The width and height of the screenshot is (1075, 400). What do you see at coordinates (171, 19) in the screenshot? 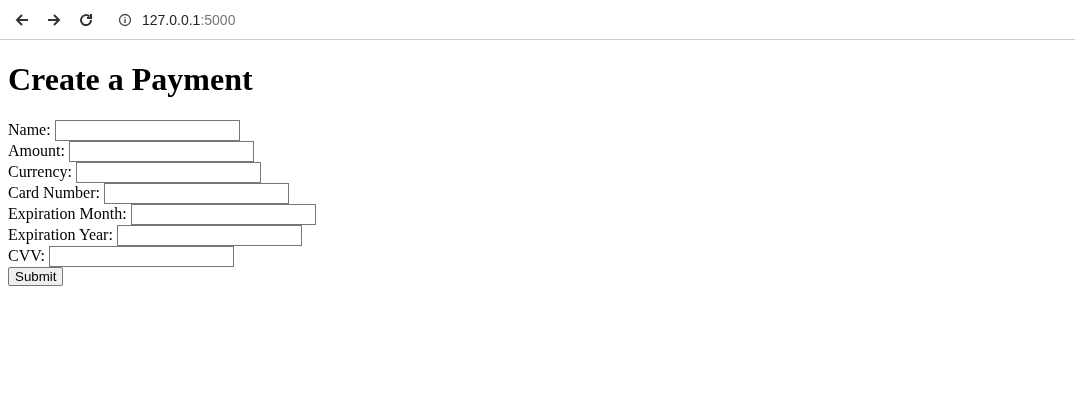
I see `url-host: 127.0.0.1` at bounding box center [171, 19].